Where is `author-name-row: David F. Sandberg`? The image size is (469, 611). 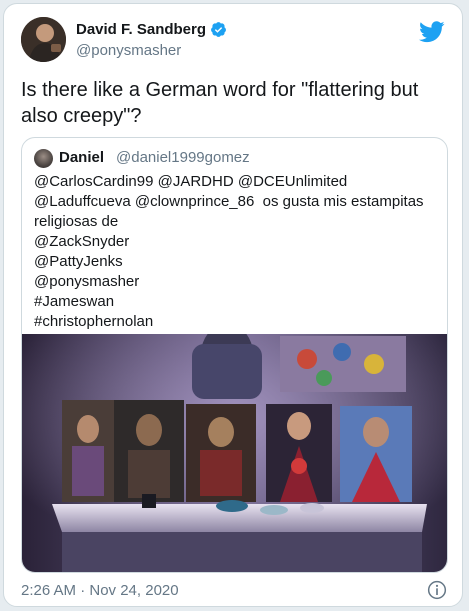
author-name-row: David F. Sandberg is located at coordinates (151, 29).